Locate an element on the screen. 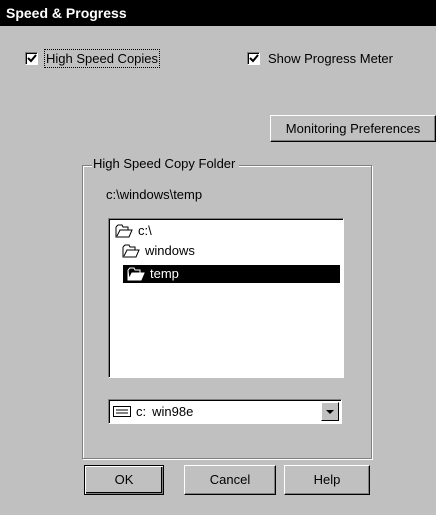 The image size is (438, 515). show-progress-meter-checkbox: Show Progress Meter is located at coordinates (320, 58).